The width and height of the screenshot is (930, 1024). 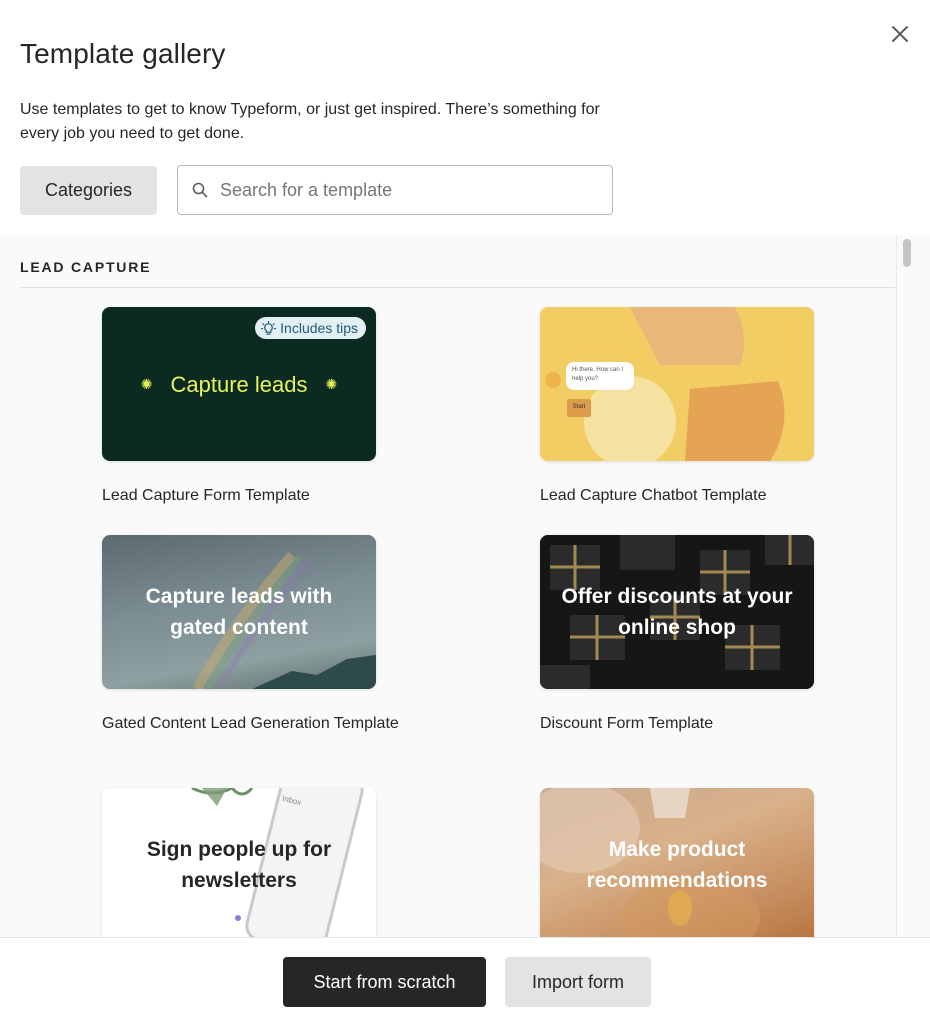 What do you see at coordinates (200, 190) in the screenshot?
I see `search-icon` at bounding box center [200, 190].